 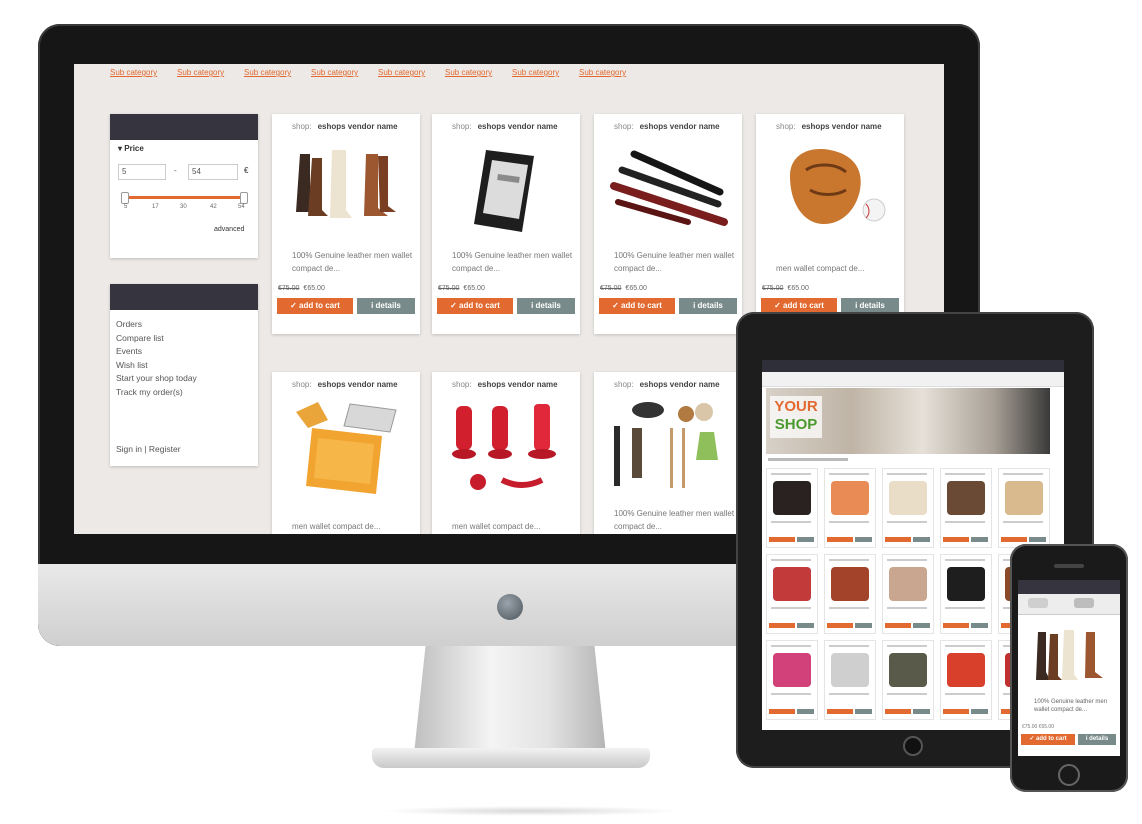 I want to click on price-filter-title: ▾ Price, so click(x=188, y=148).